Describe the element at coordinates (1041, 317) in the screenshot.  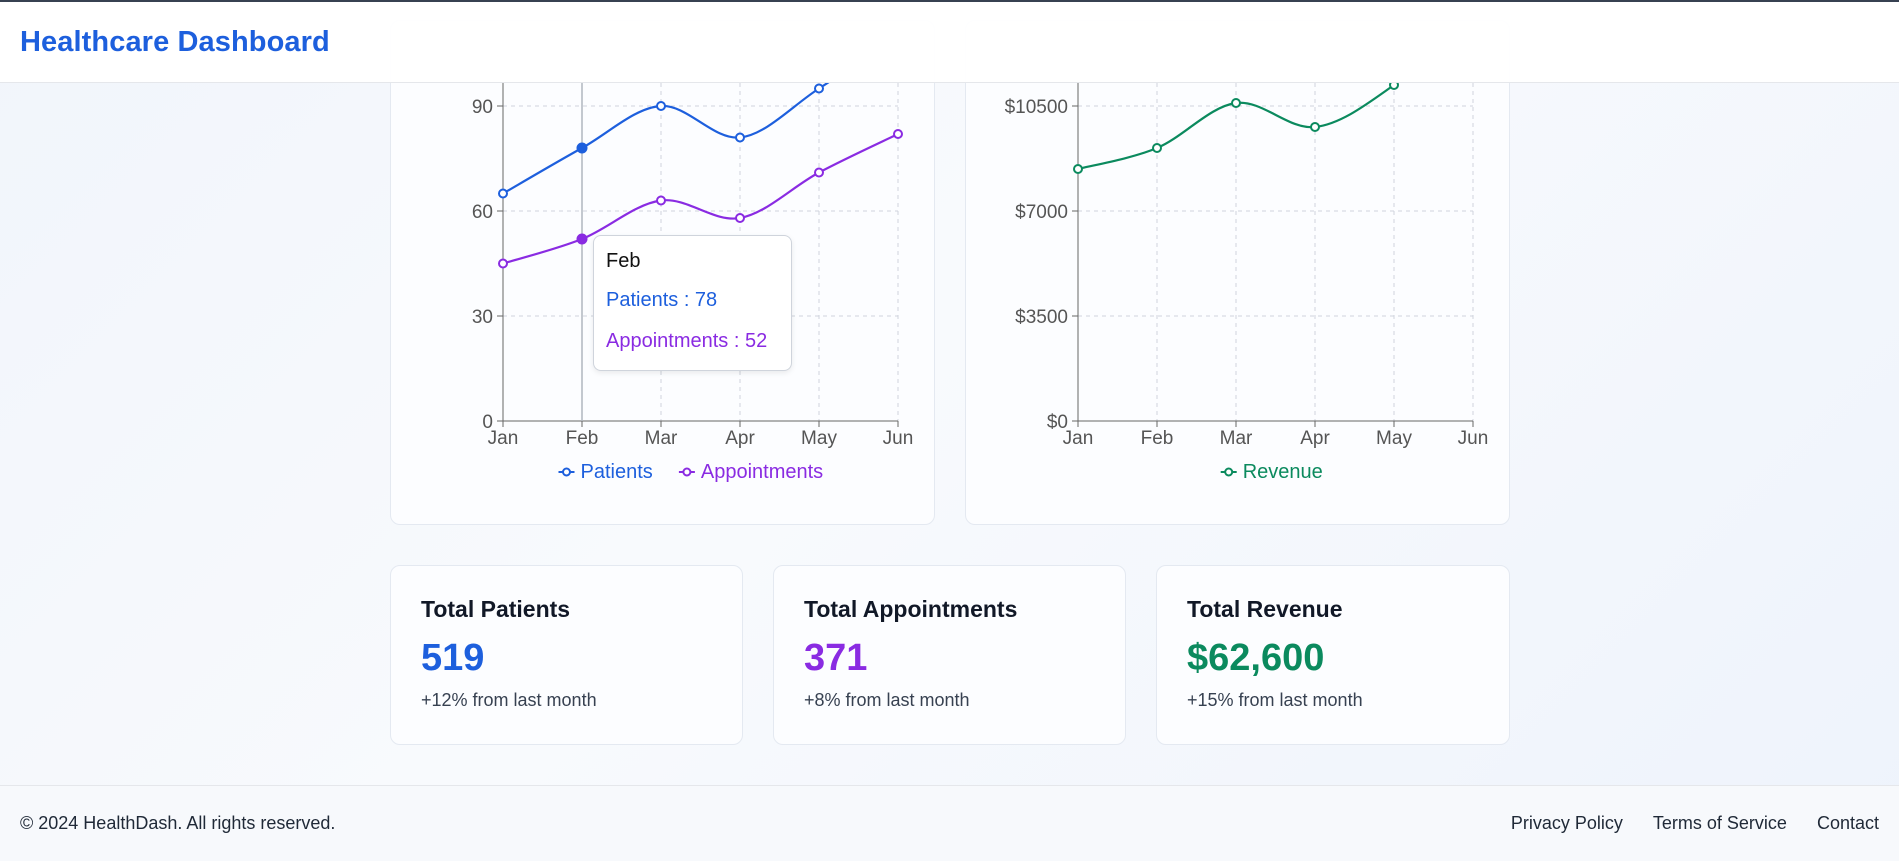
I see `y-tick-label: $3500` at that location.